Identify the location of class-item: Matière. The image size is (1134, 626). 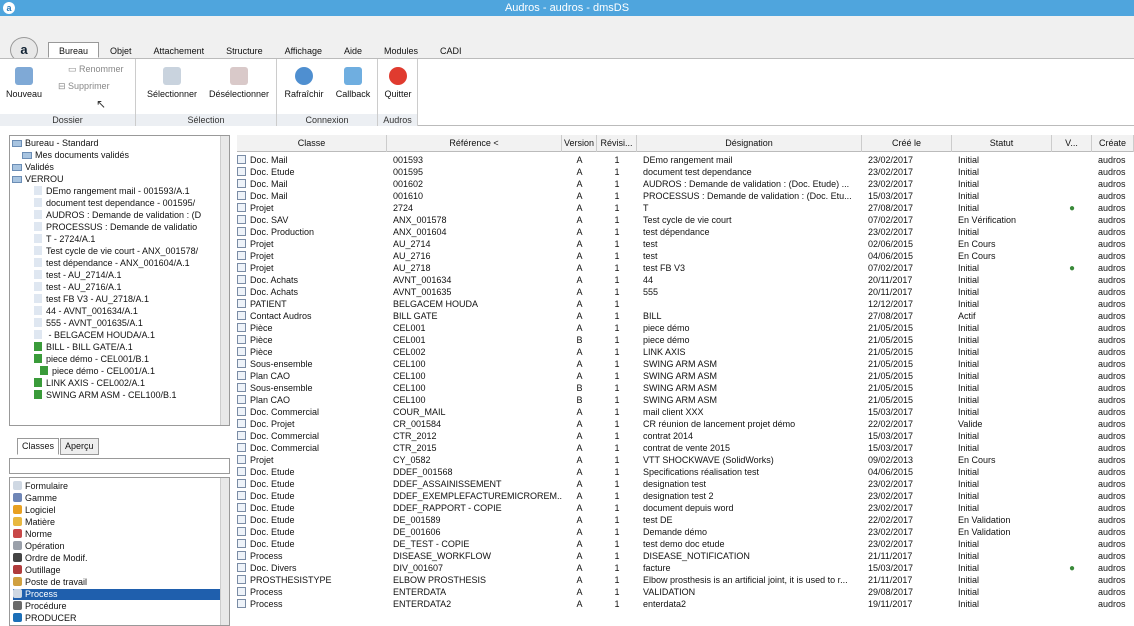
(118, 522).